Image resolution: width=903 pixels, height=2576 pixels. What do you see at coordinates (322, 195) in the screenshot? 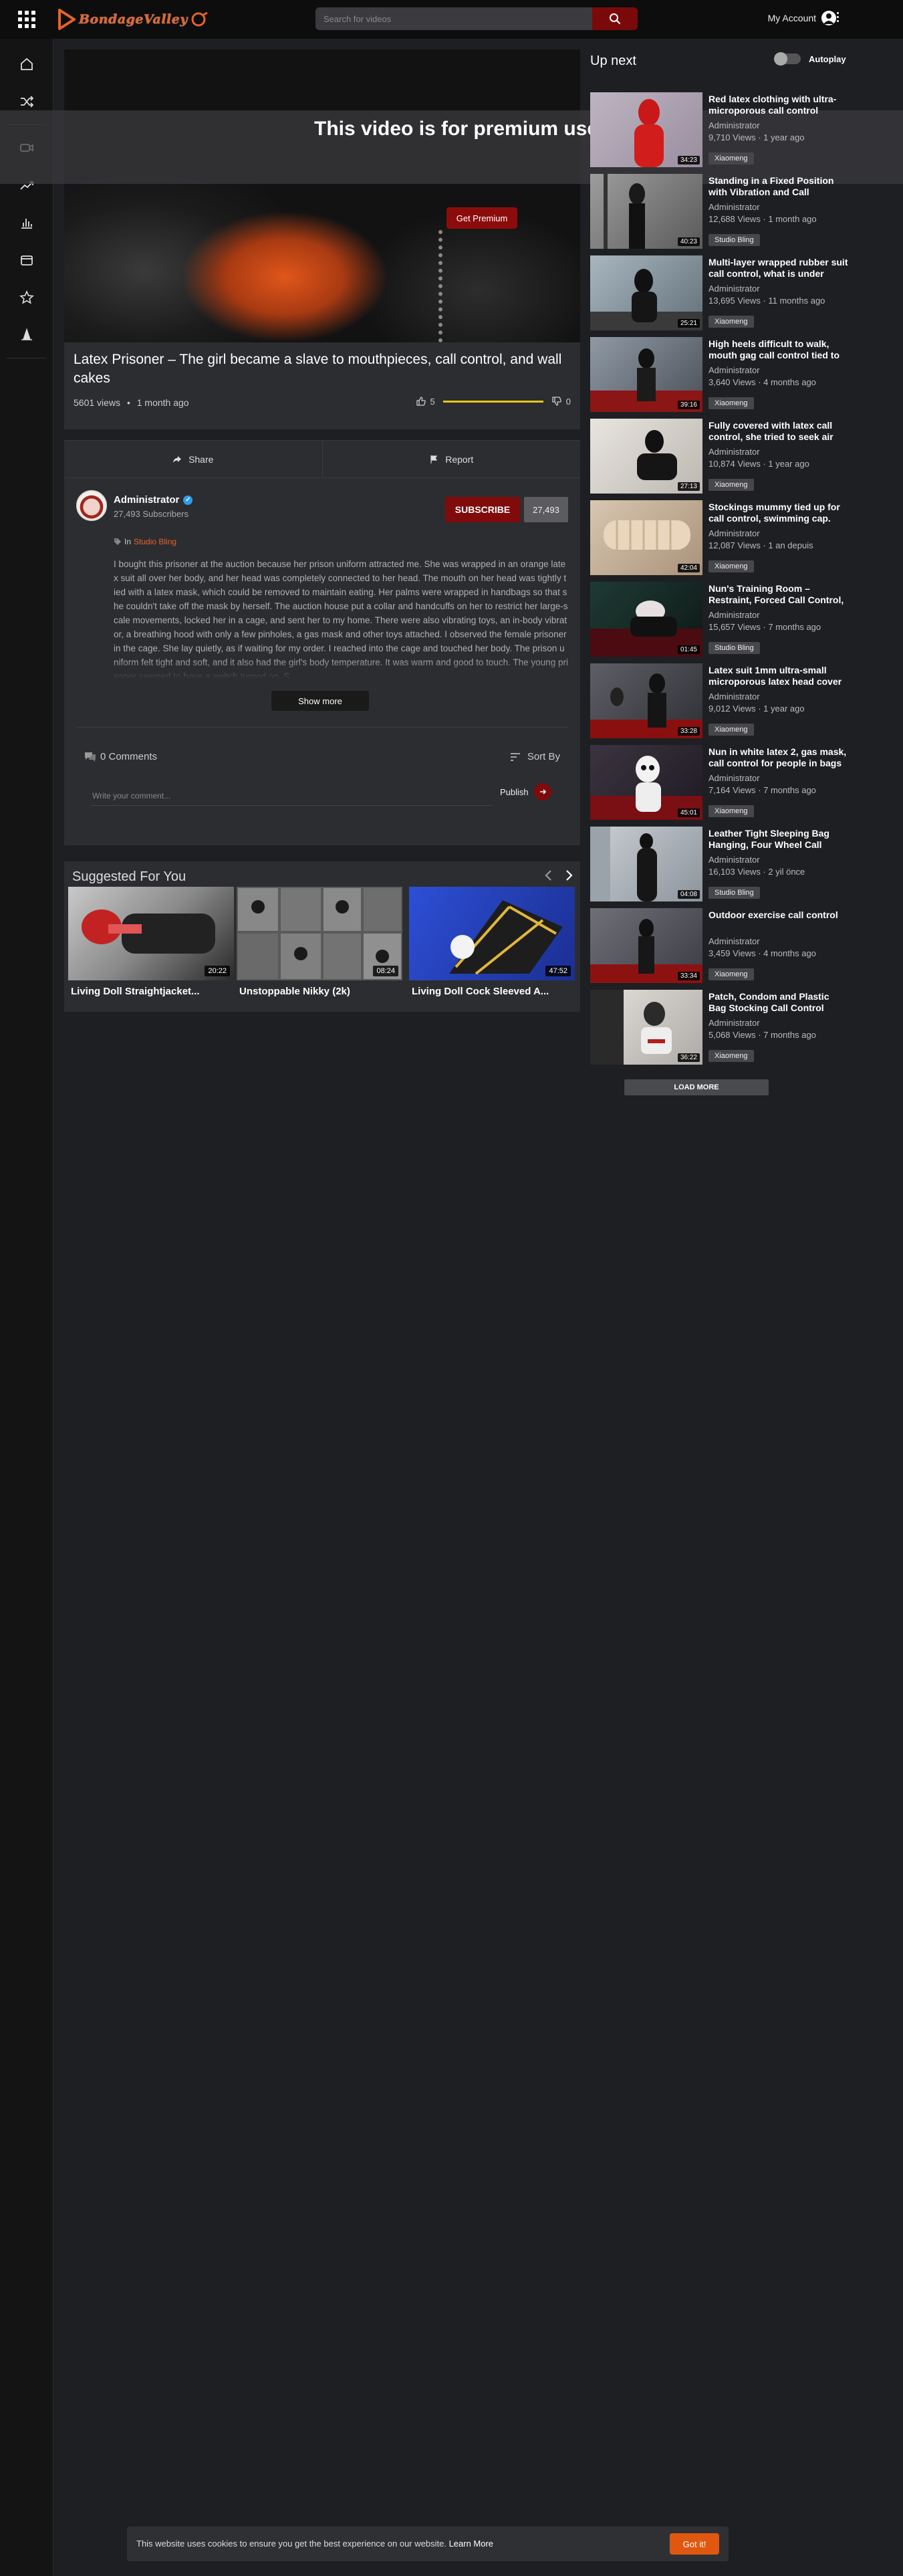
I see `video-player` at bounding box center [322, 195].